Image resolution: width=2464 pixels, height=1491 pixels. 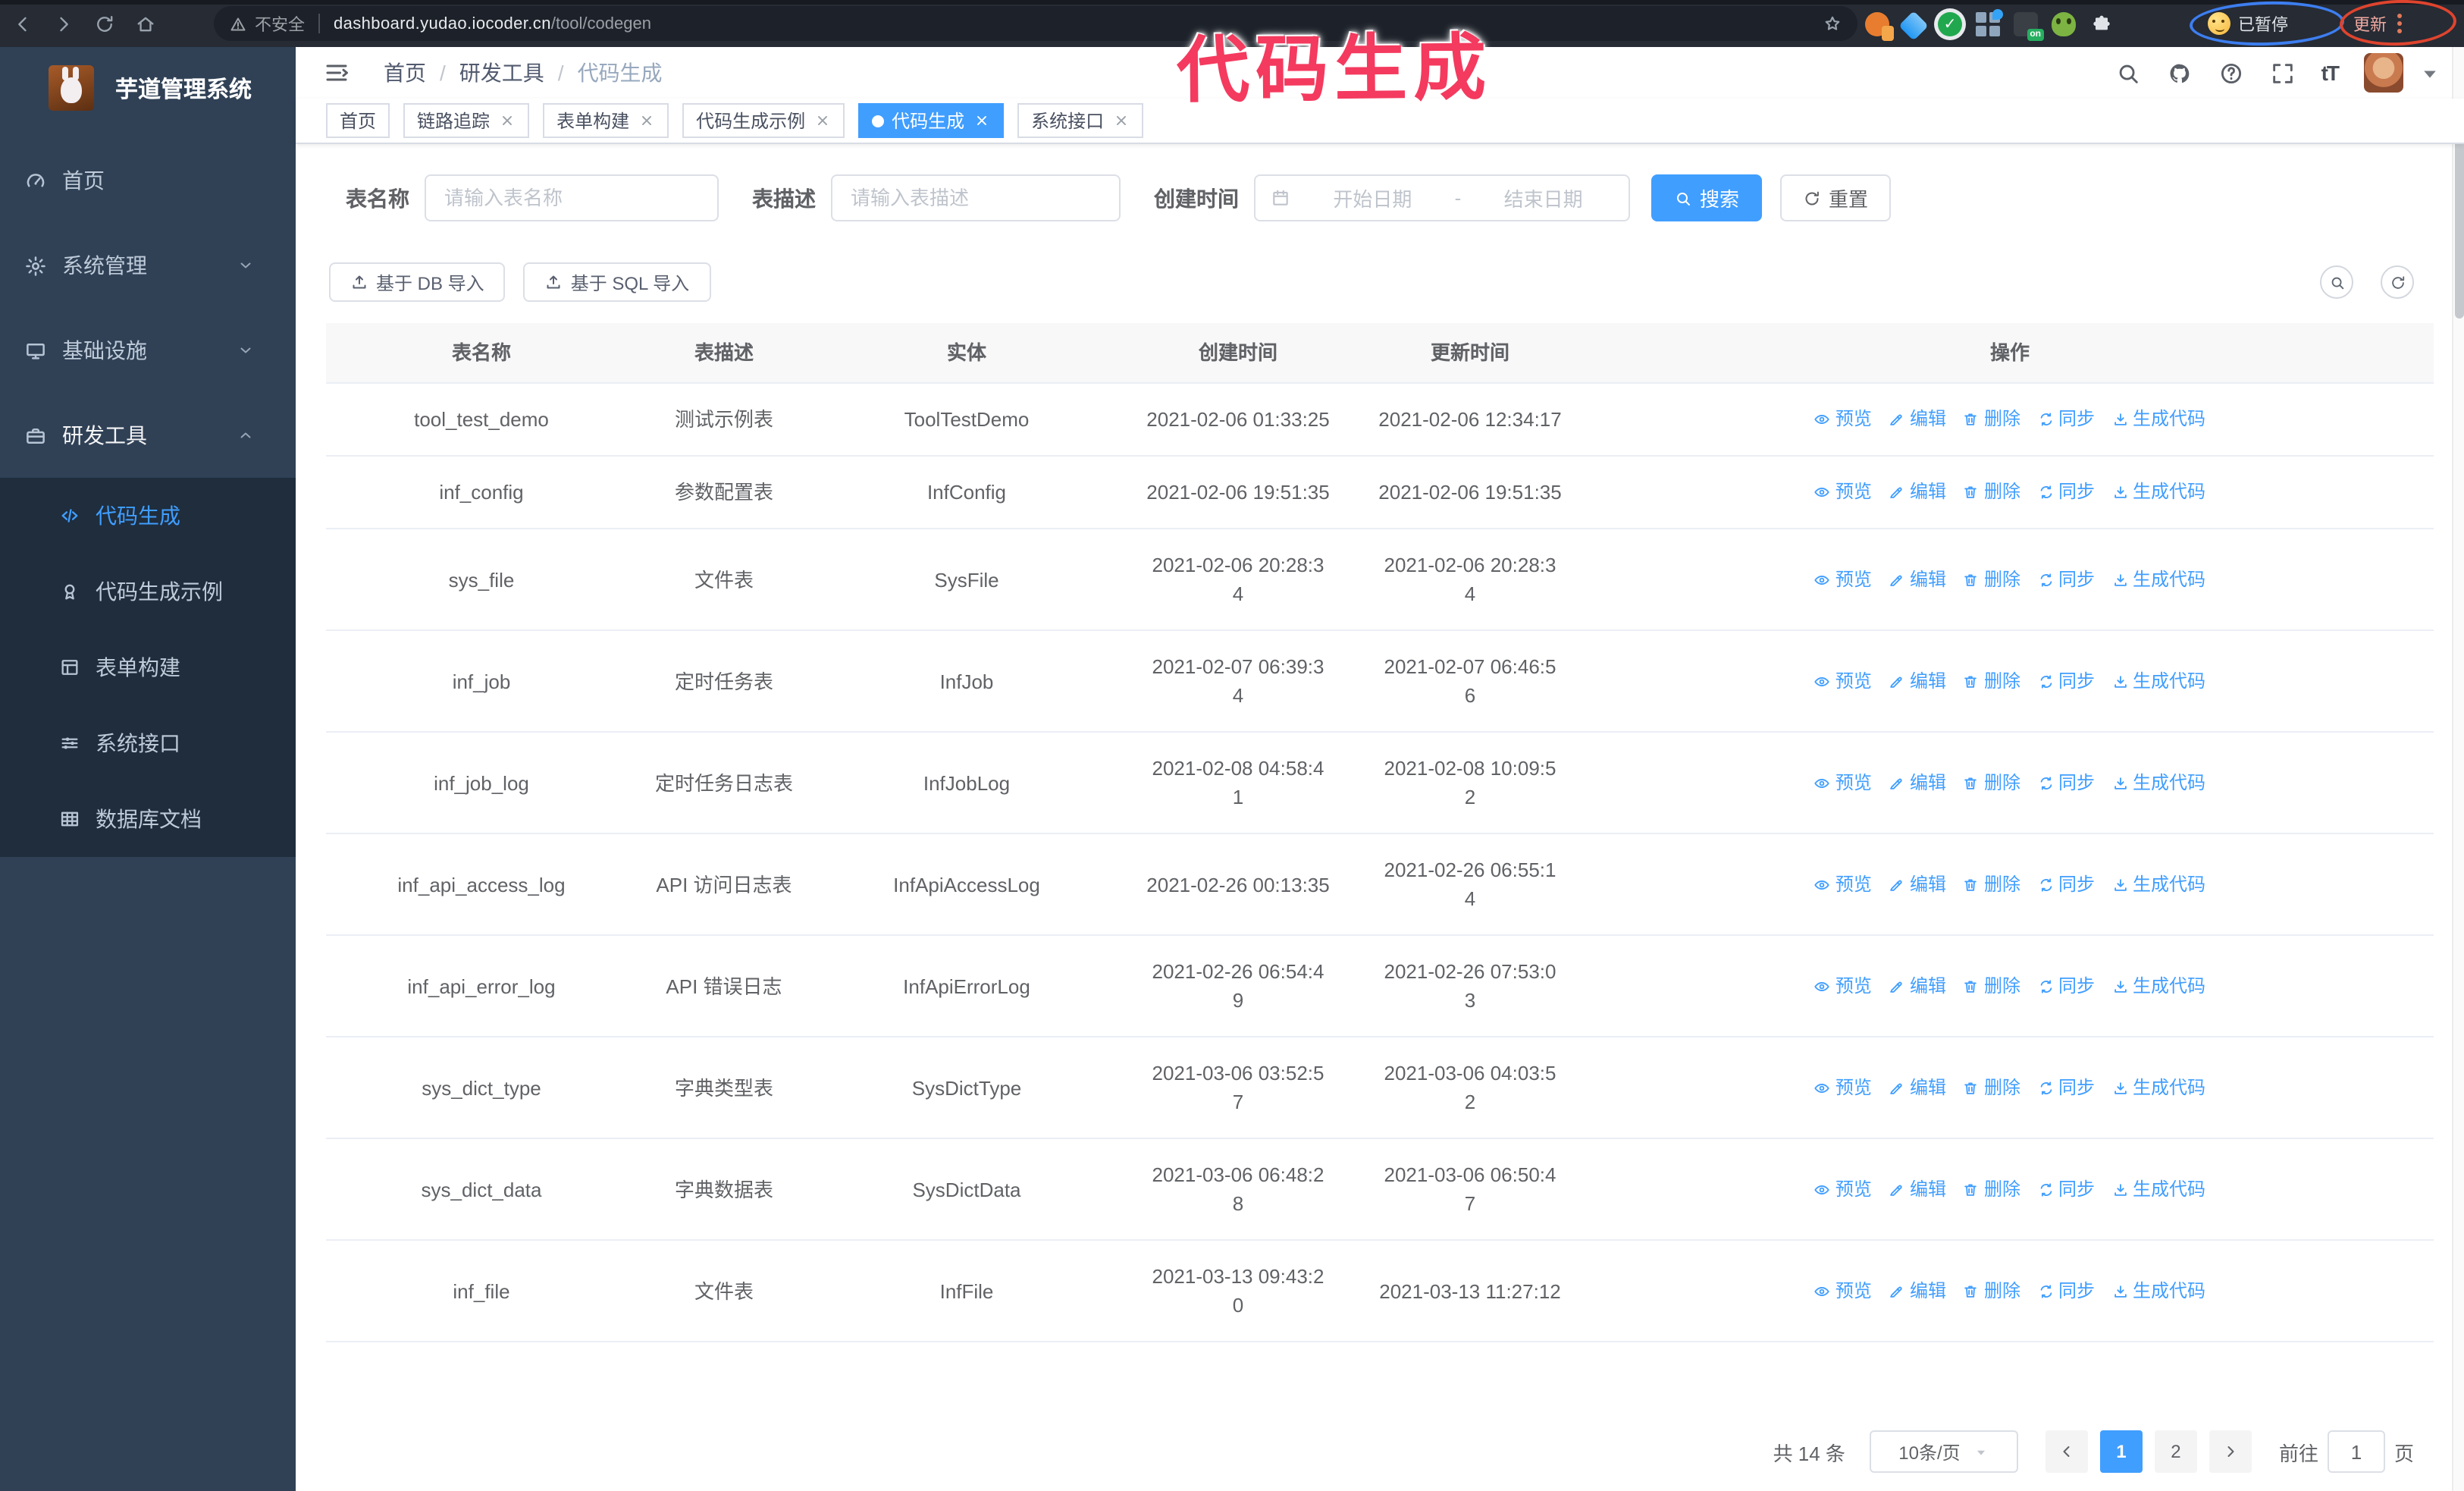 What do you see at coordinates (2377, 23) in the screenshot?
I see `browser-update-chip: 更新` at bounding box center [2377, 23].